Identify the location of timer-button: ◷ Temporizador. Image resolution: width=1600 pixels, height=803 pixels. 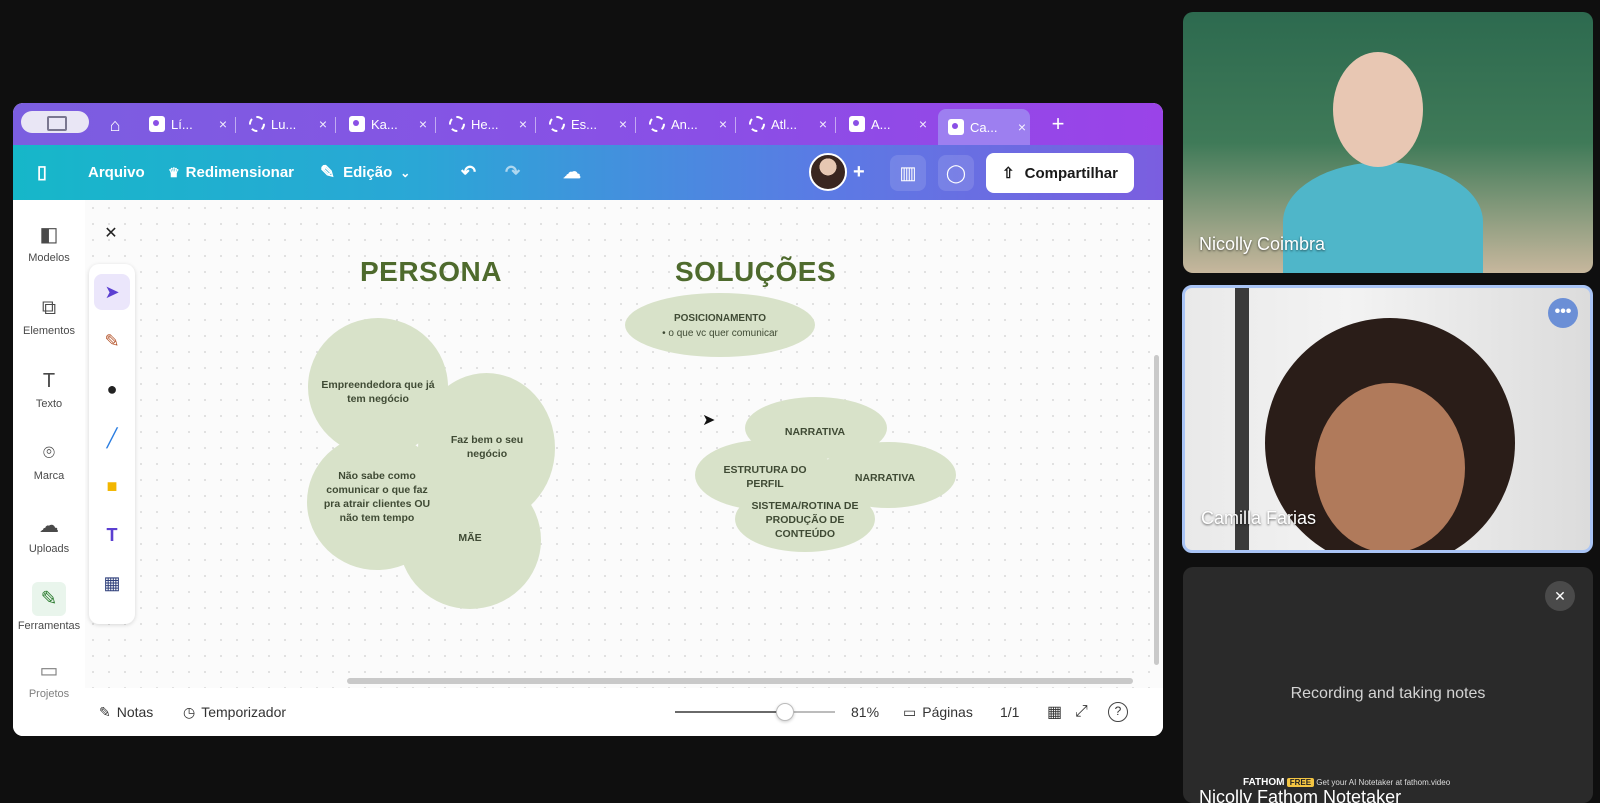
(234, 712).